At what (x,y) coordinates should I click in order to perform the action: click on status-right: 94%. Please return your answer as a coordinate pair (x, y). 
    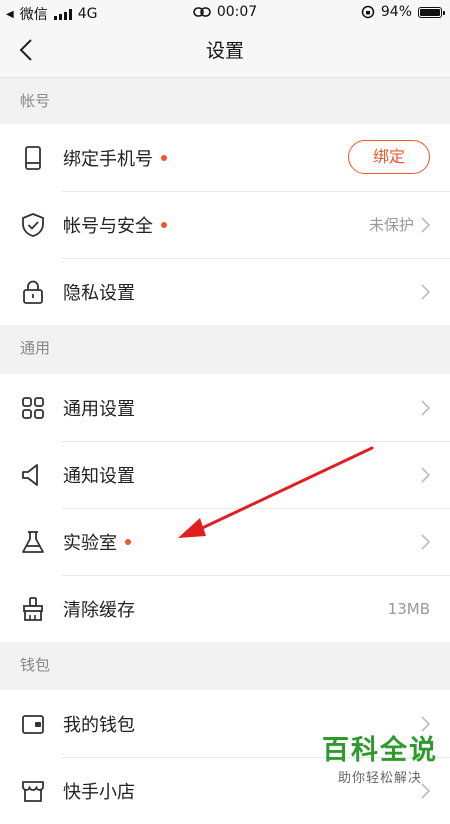
    Looking at the image, I should click on (403, 12).